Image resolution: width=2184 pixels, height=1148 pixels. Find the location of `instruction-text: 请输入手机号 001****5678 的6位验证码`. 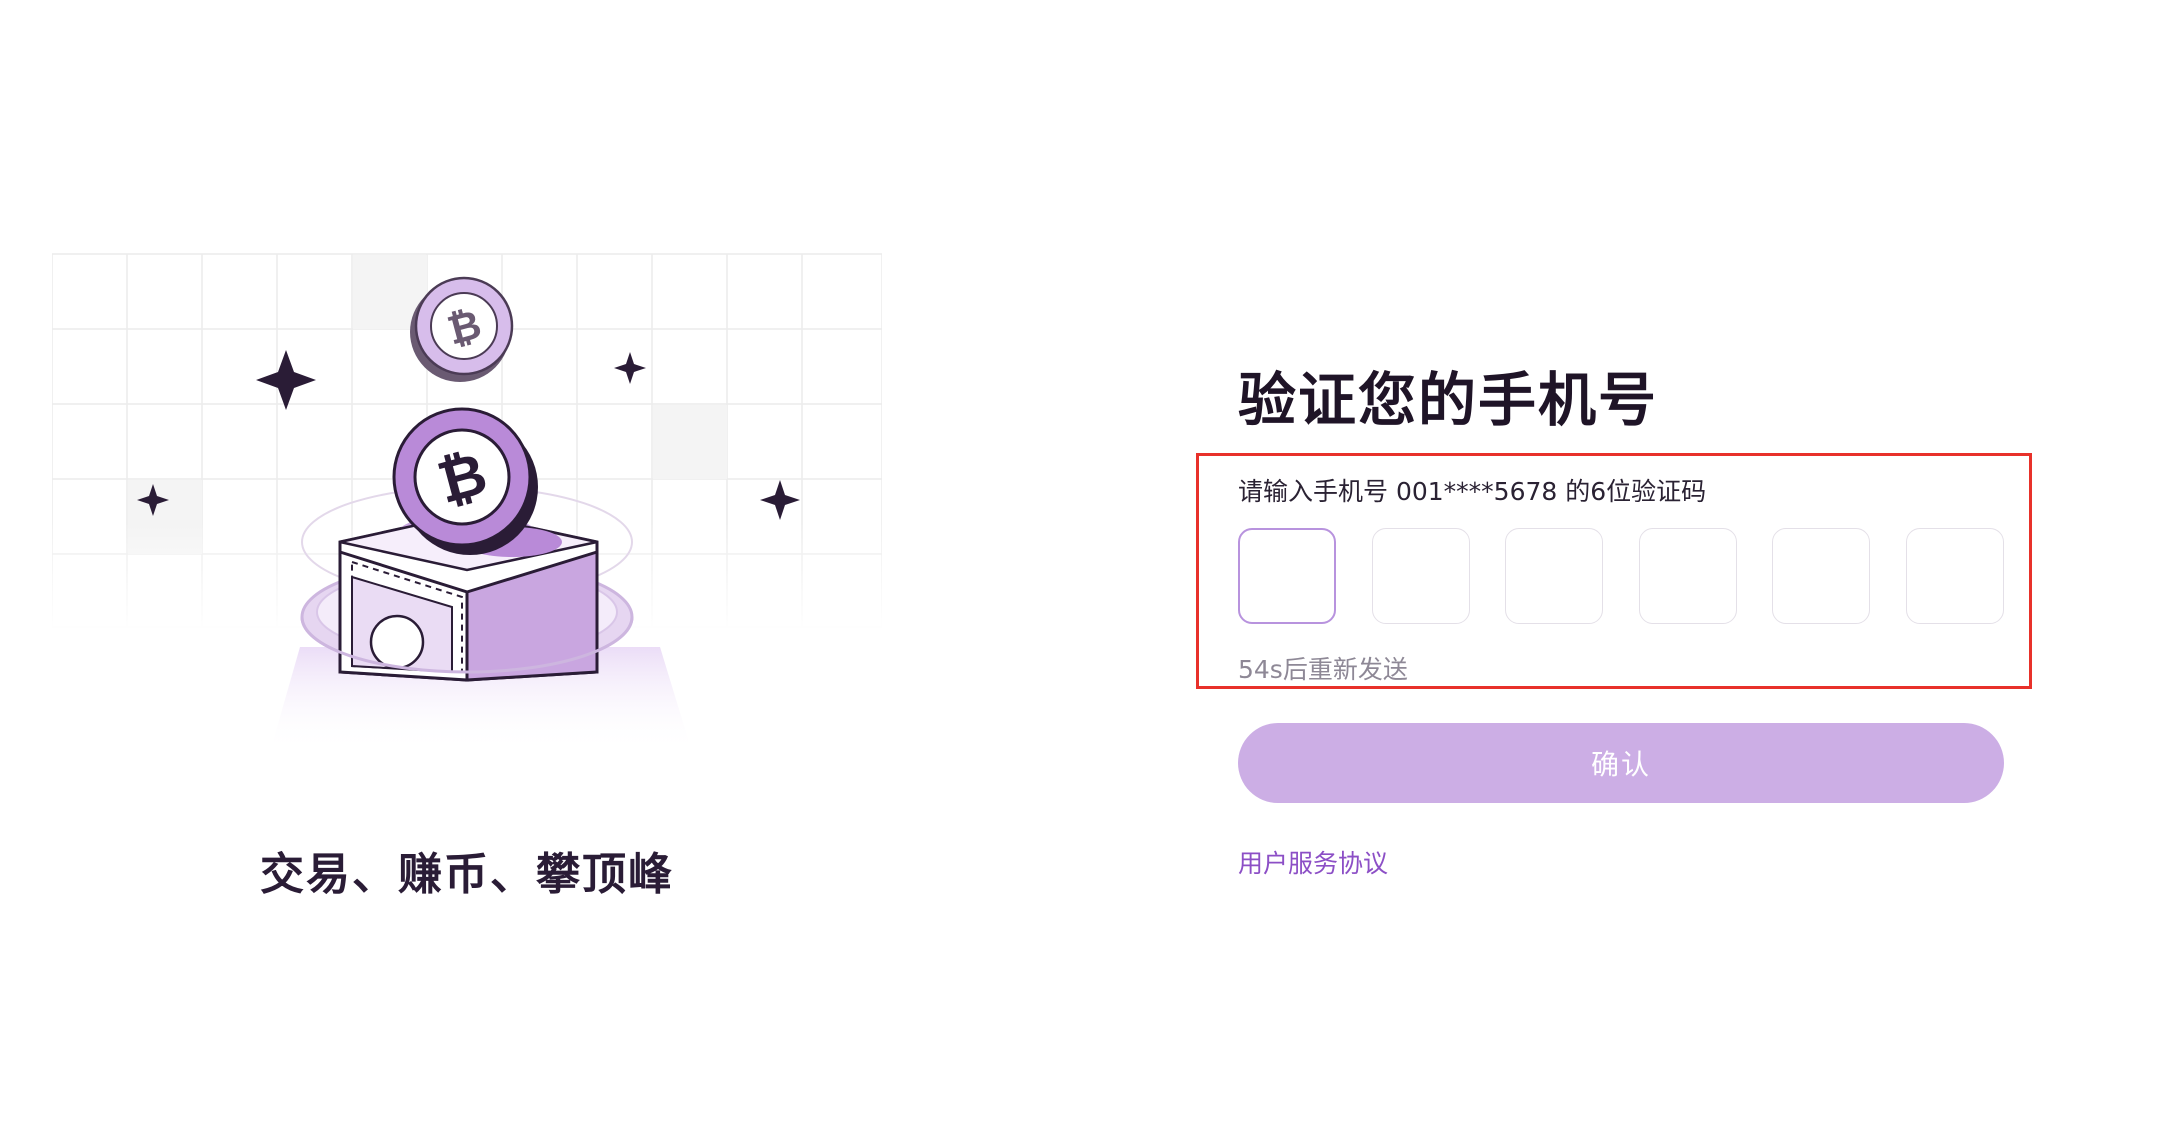

instruction-text: 请输入手机号 001****5678 的6位验证码 is located at coordinates (1472, 491).